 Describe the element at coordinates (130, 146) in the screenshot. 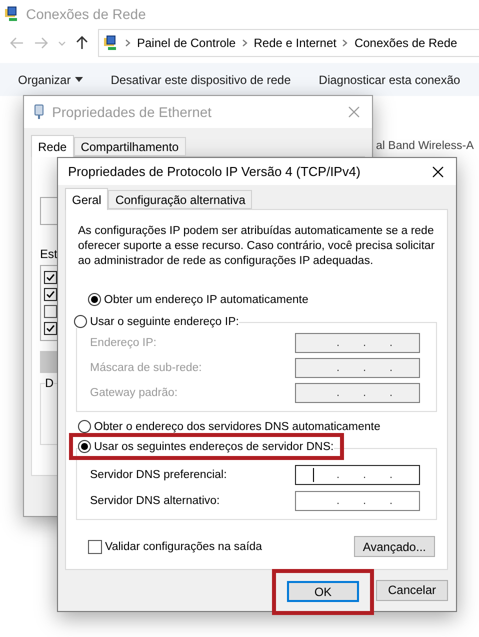

I see `tab: Compartilhamento` at that location.